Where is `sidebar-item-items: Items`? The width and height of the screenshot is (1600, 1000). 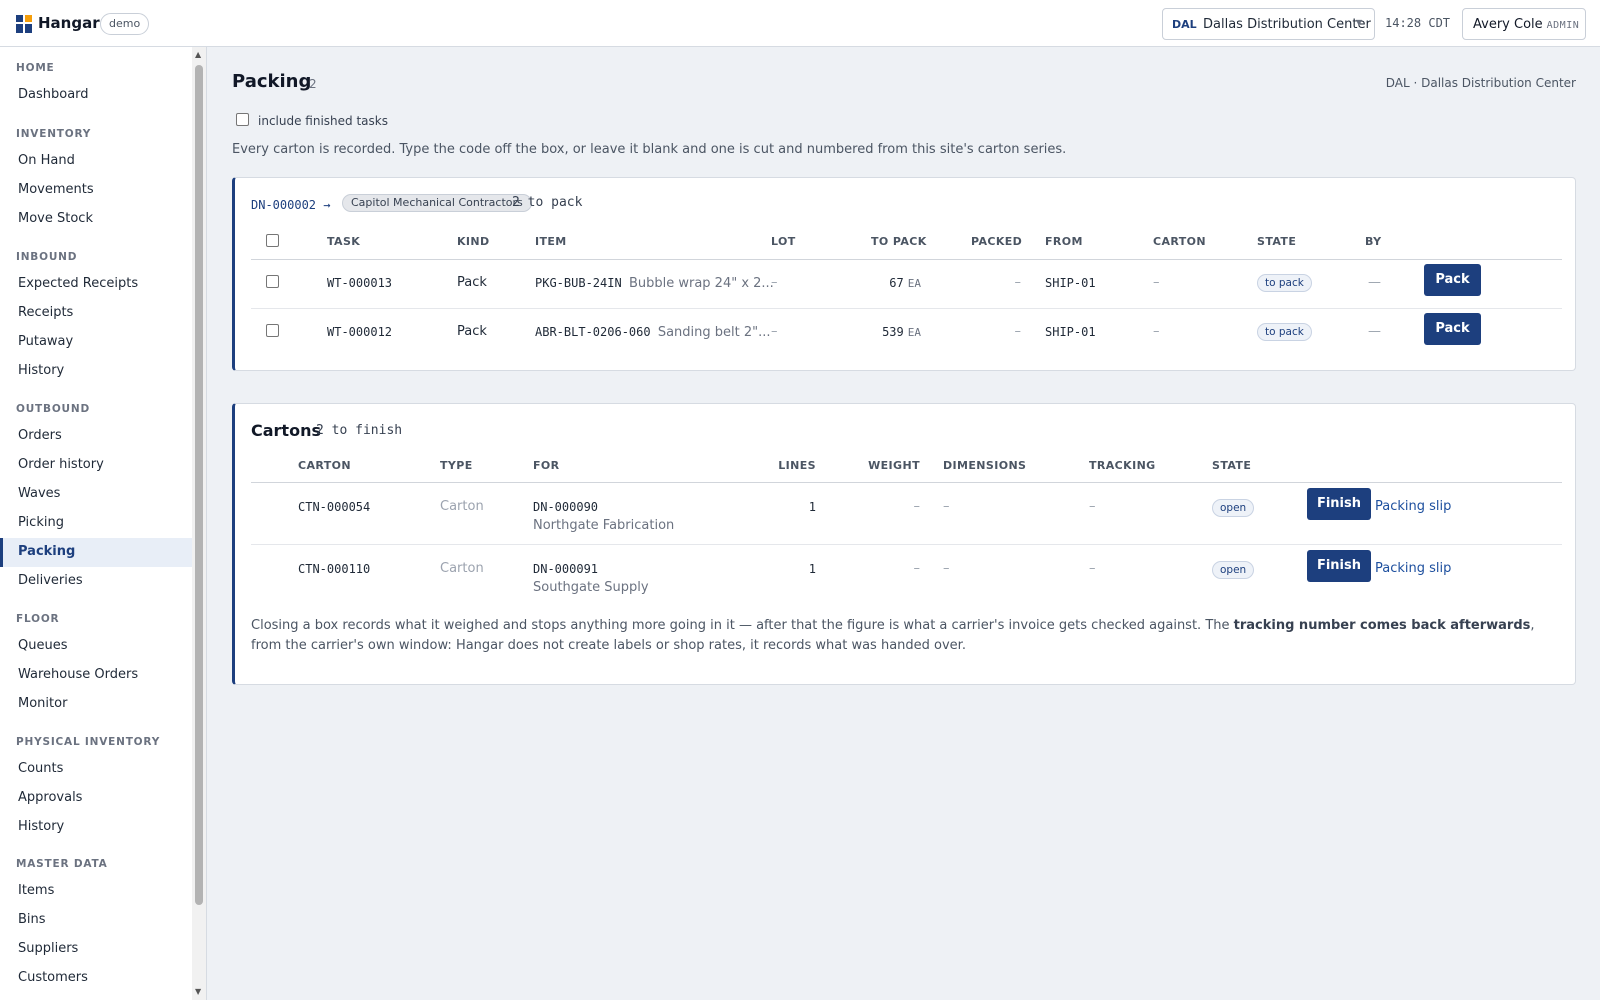
sidebar-item-items: Items is located at coordinates (96, 891).